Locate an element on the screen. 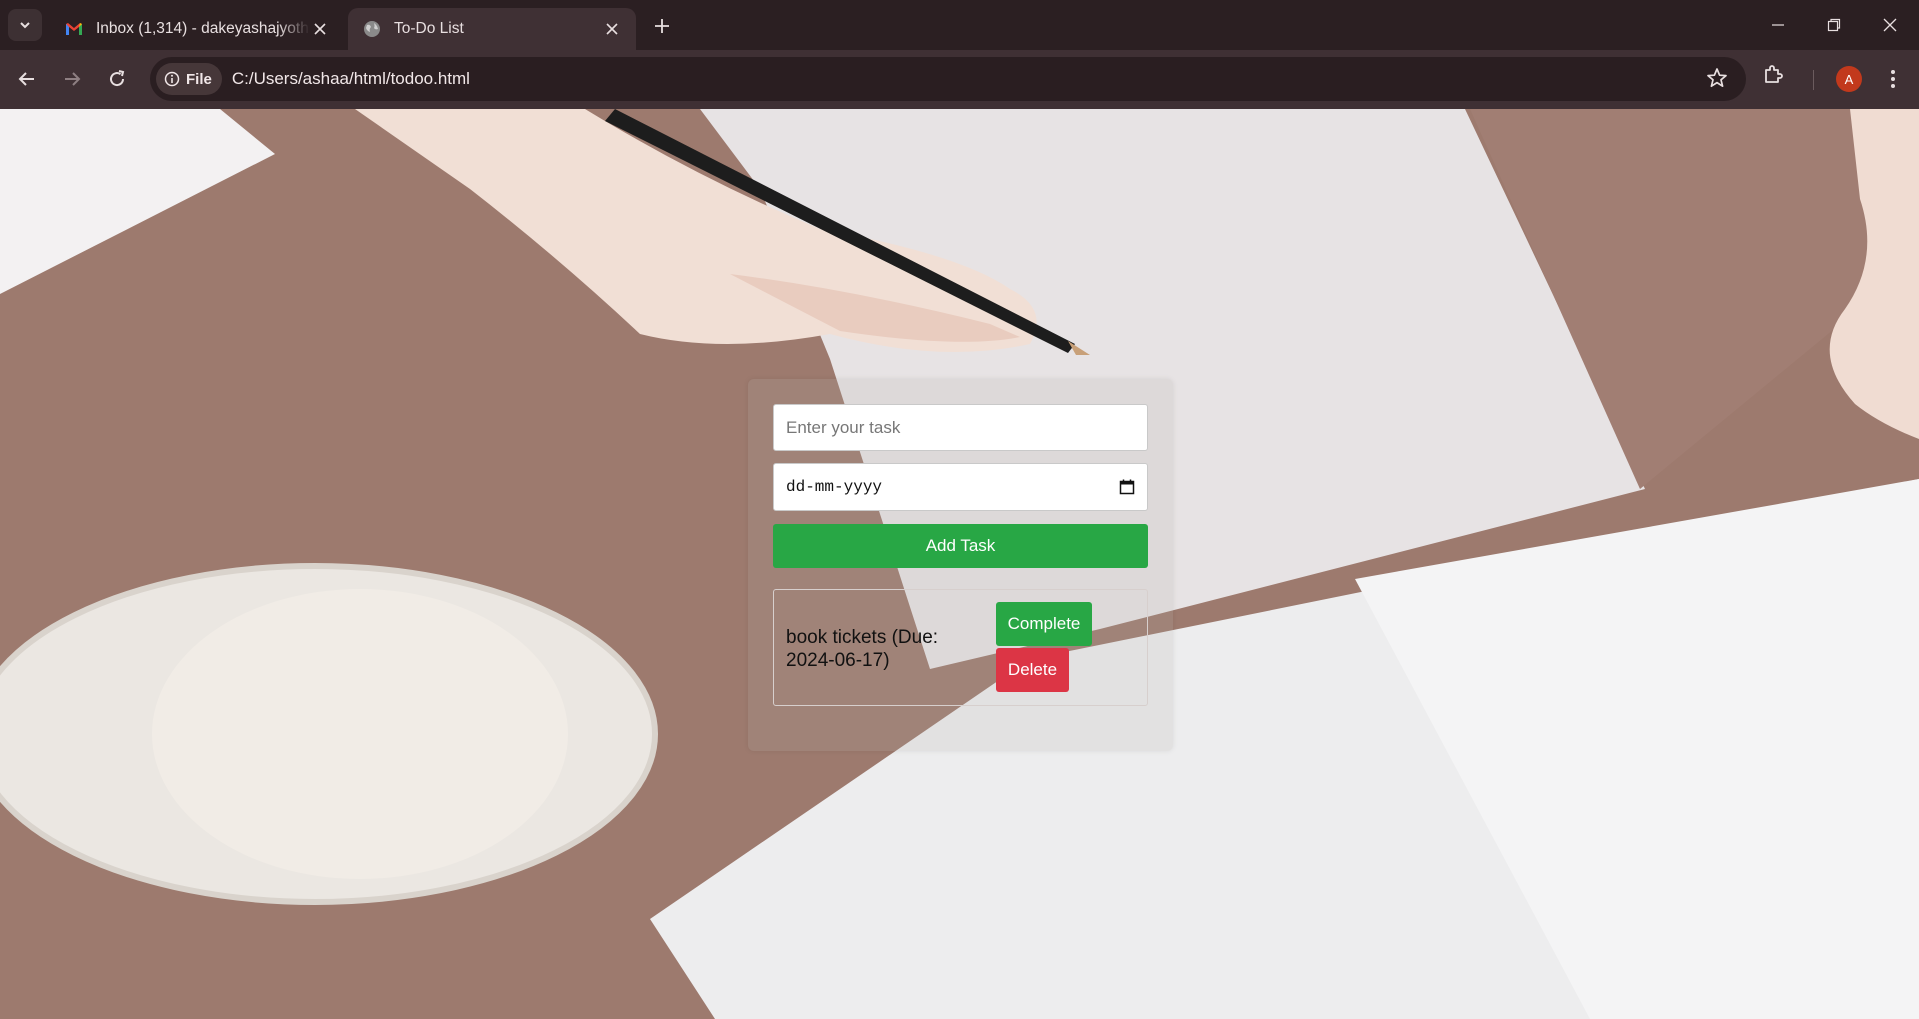  arrow-right-icon is located at coordinates (73, 79).